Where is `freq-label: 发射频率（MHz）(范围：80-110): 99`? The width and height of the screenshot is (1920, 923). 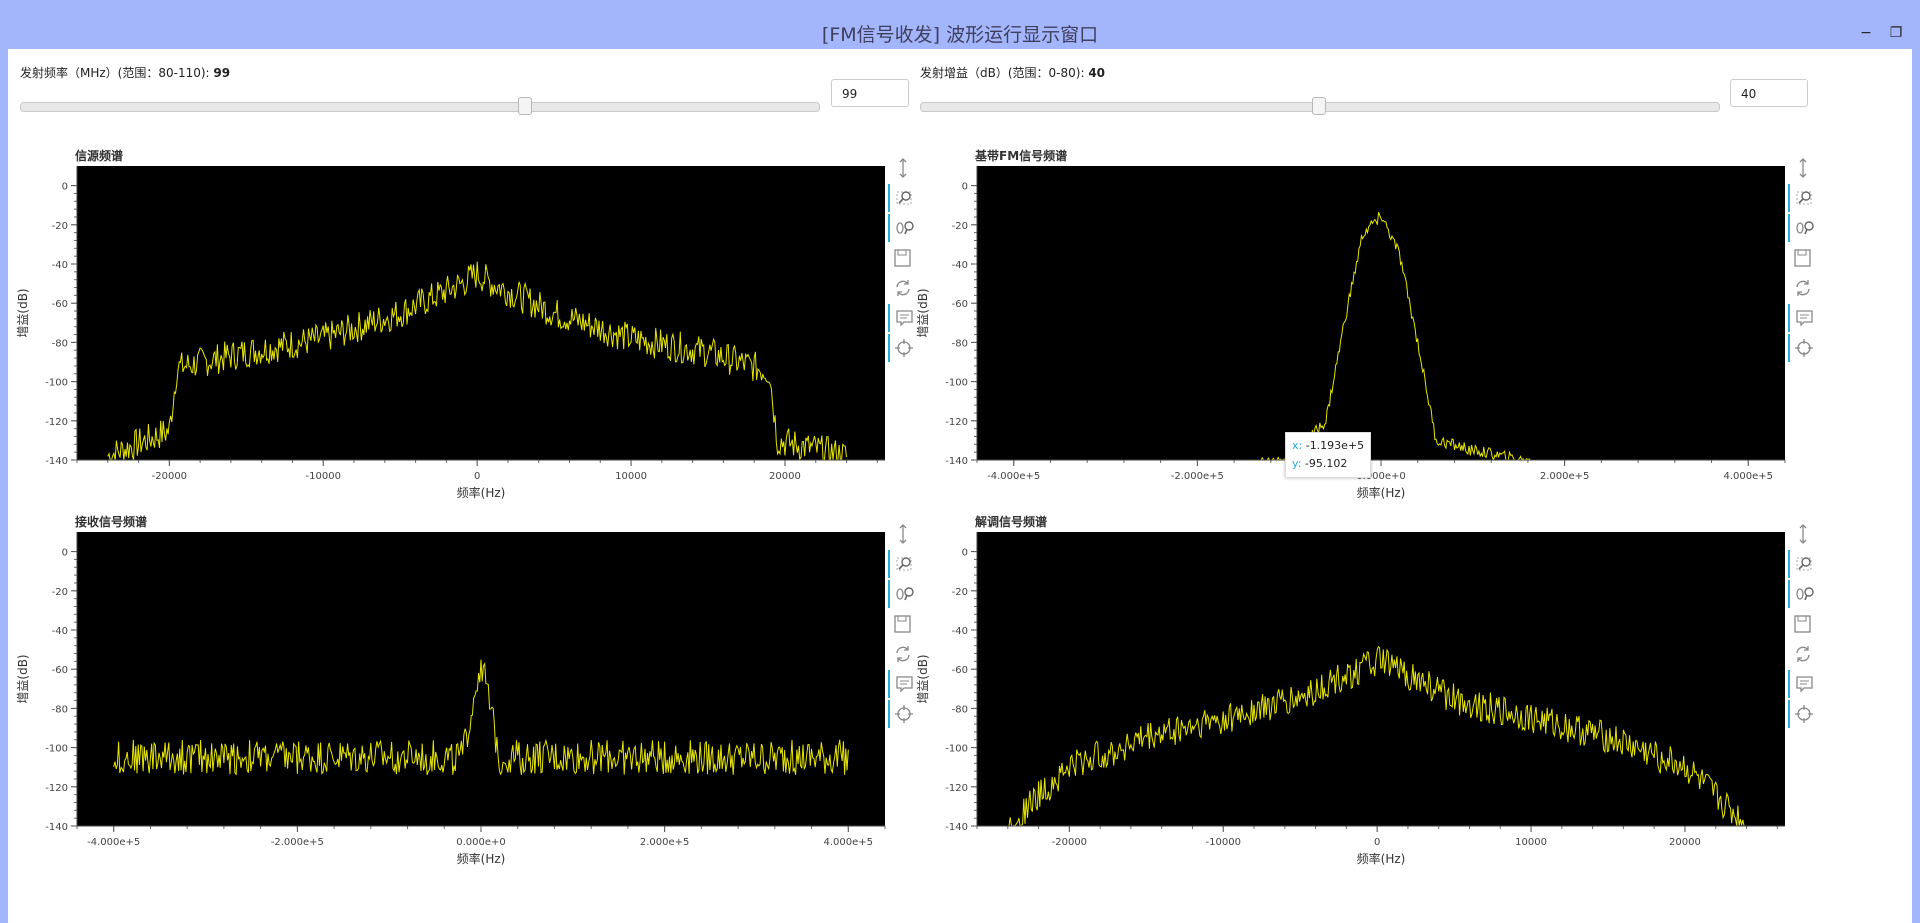
freq-label: 发射频率（MHz）(范围：80-110): 99 is located at coordinates (125, 72).